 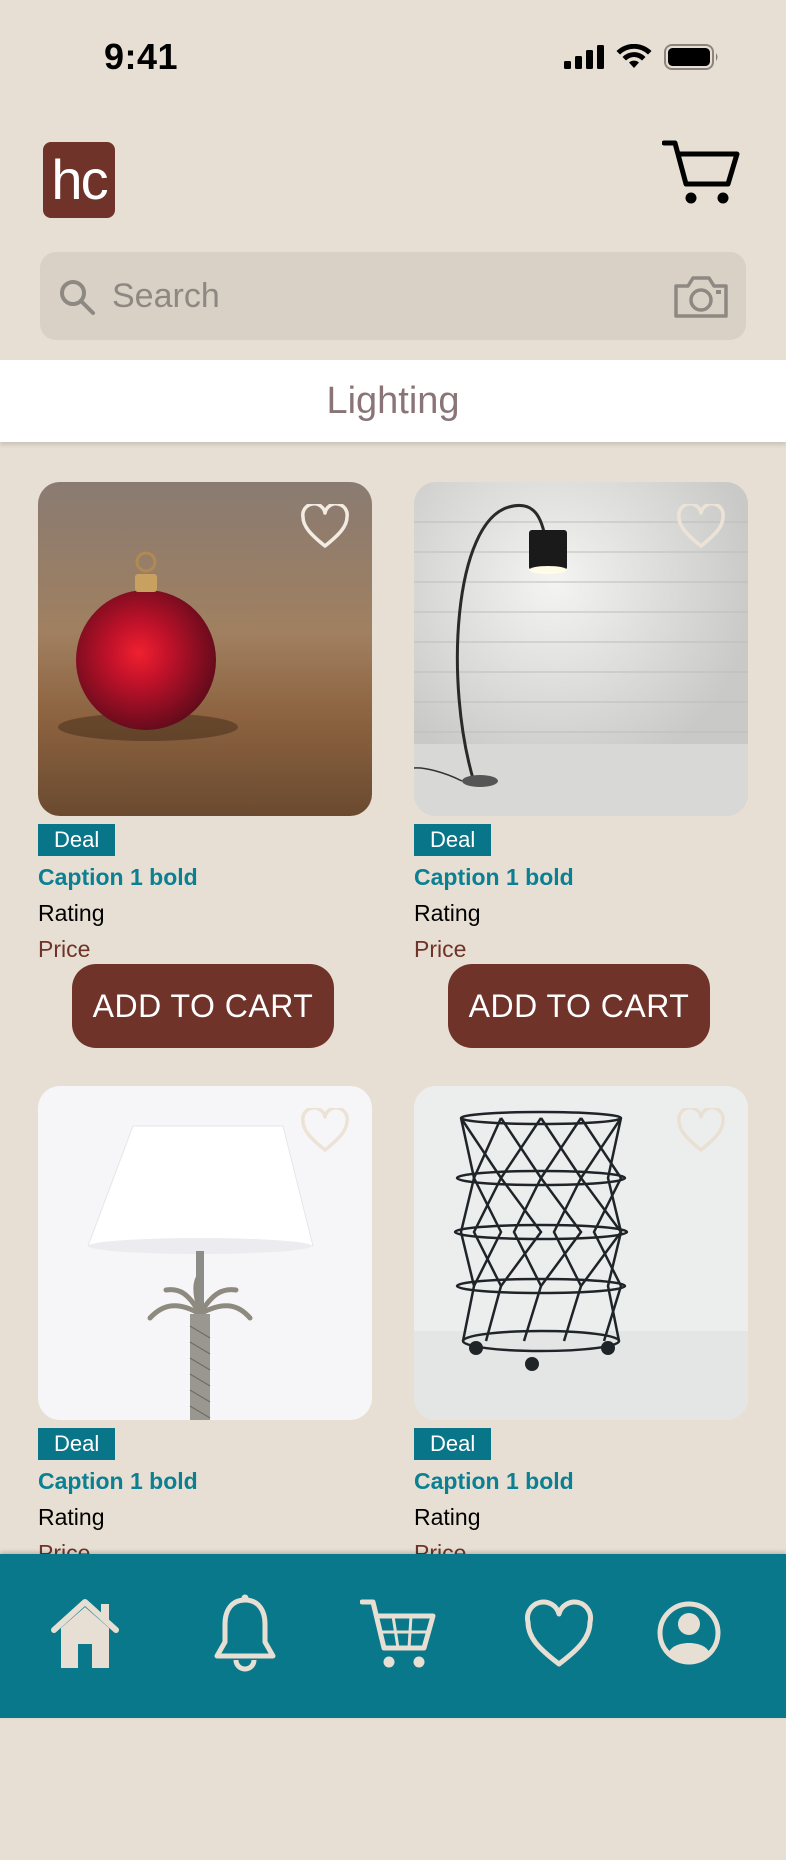 What do you see at coordinates (205, 649) in the screenshot?
I see `product-image-ornament` at bounding box center [205, 649].